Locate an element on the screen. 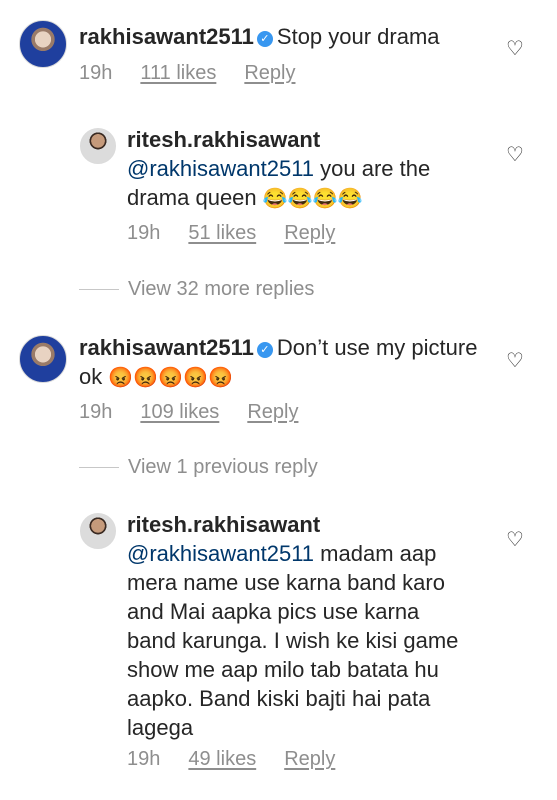 Image resolution: width=557 pixels, height=800 pixels. comment-body: Stop your drama is located at coordinates (358, 36).